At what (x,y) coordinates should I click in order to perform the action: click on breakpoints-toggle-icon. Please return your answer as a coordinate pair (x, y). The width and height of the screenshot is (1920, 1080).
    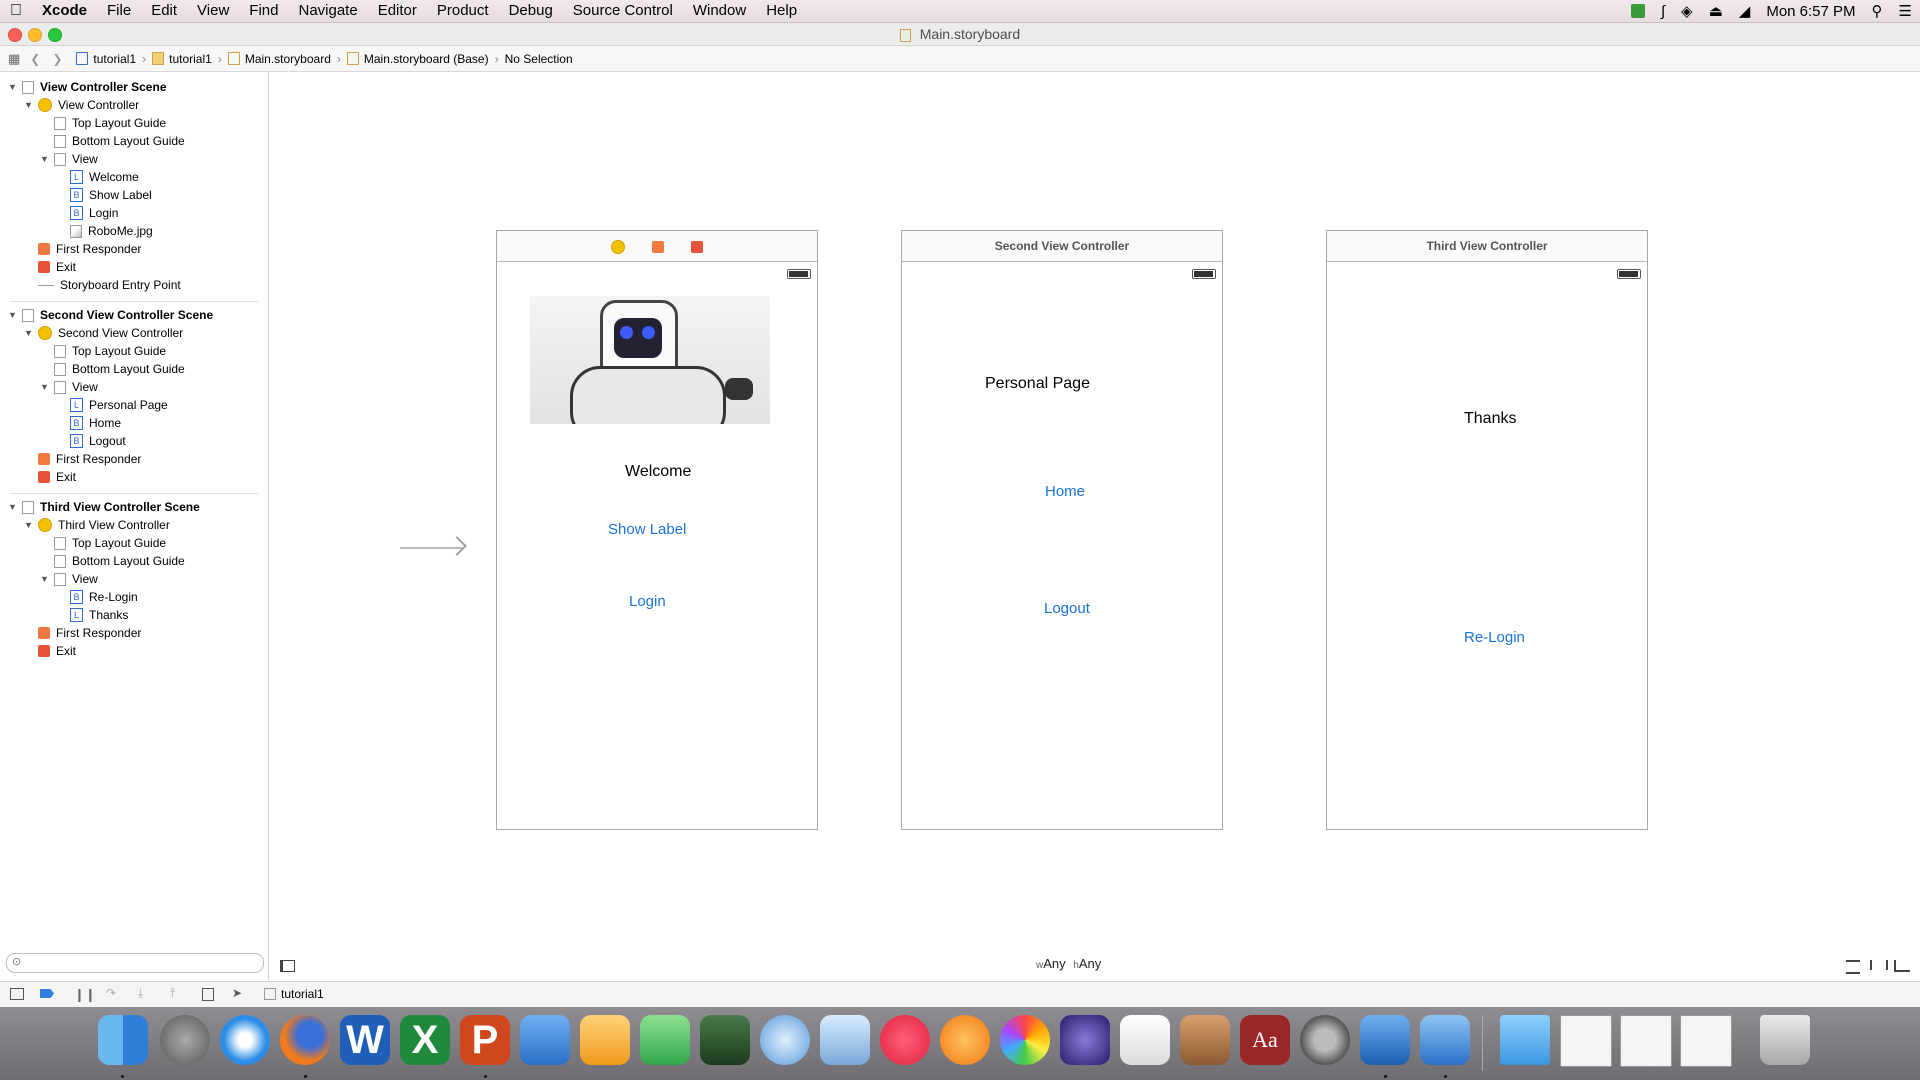
    Looking at the image, I should click on (47, 993).